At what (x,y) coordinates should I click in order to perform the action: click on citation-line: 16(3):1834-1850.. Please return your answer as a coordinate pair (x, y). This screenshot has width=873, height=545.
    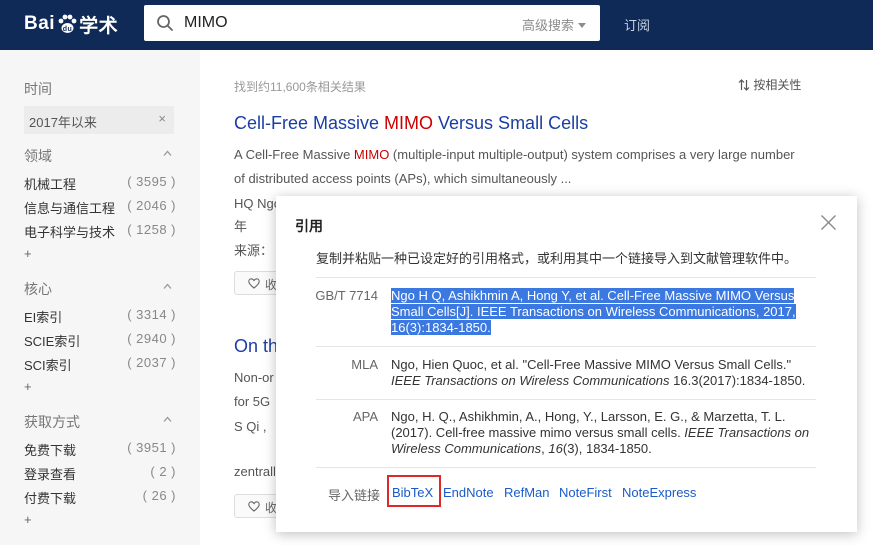
    Looking at the image, I should click on (441, 327).